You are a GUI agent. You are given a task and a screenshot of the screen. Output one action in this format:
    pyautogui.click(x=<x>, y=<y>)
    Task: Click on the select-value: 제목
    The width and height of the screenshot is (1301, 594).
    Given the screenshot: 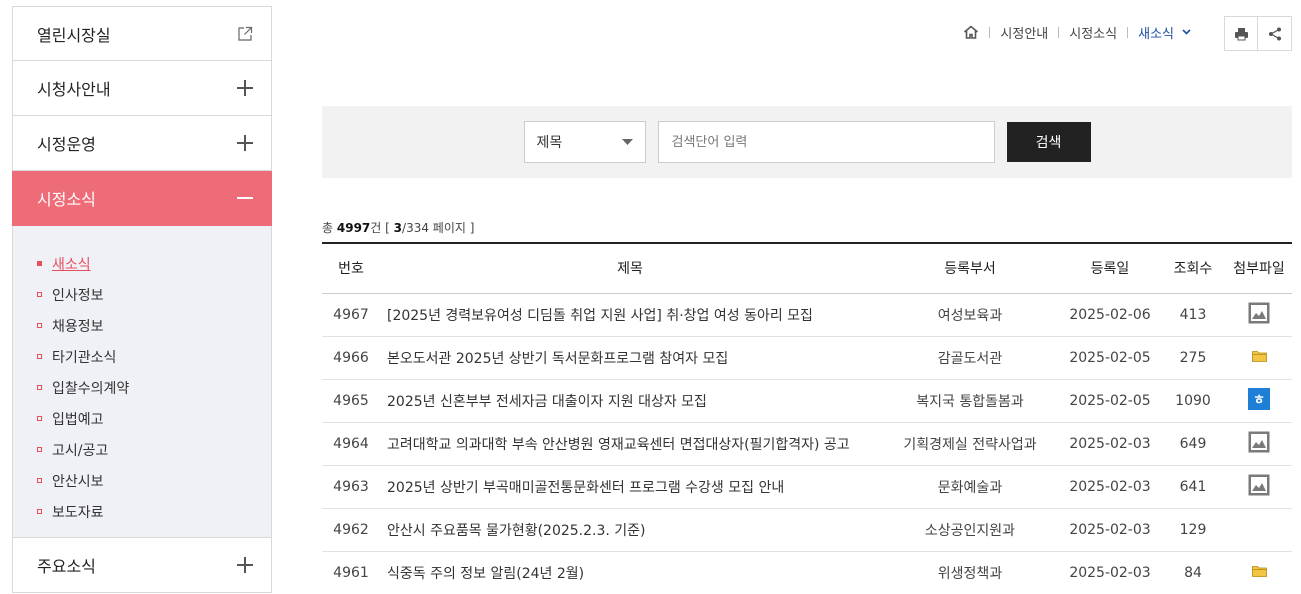 What is the action you would take?
    pyautogui.click(x=549, y=143)
    